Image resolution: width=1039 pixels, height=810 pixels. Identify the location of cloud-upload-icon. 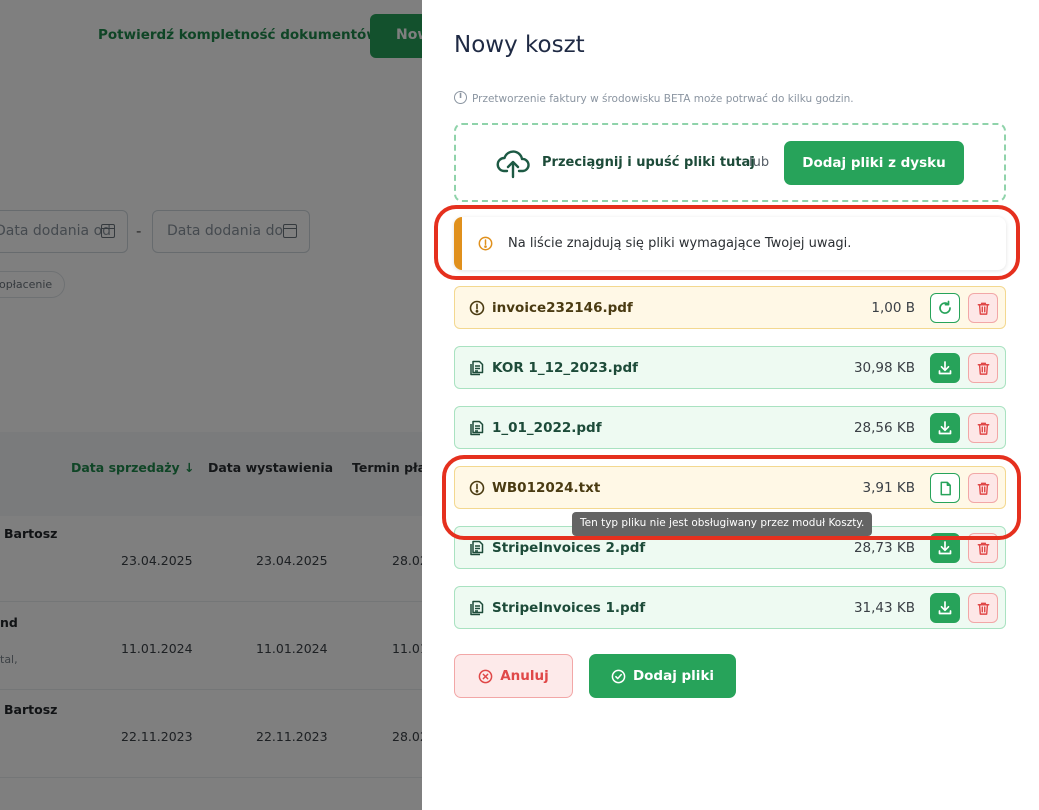
(513, 164).